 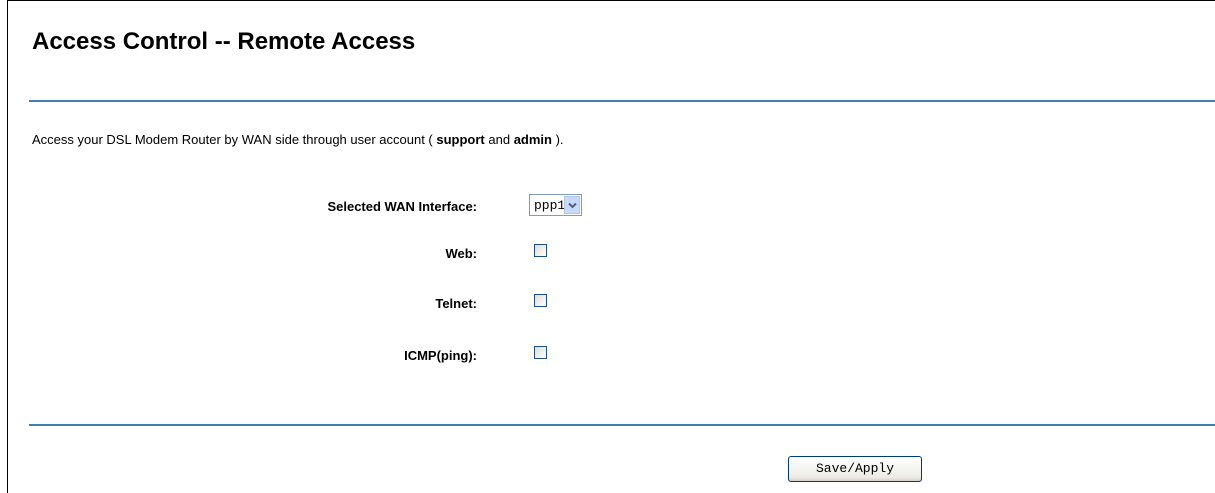 What do you see at coordinates (532, 139) in the screenshot?
I see `description-user-admin: admin` at bounding box center [532, 139].